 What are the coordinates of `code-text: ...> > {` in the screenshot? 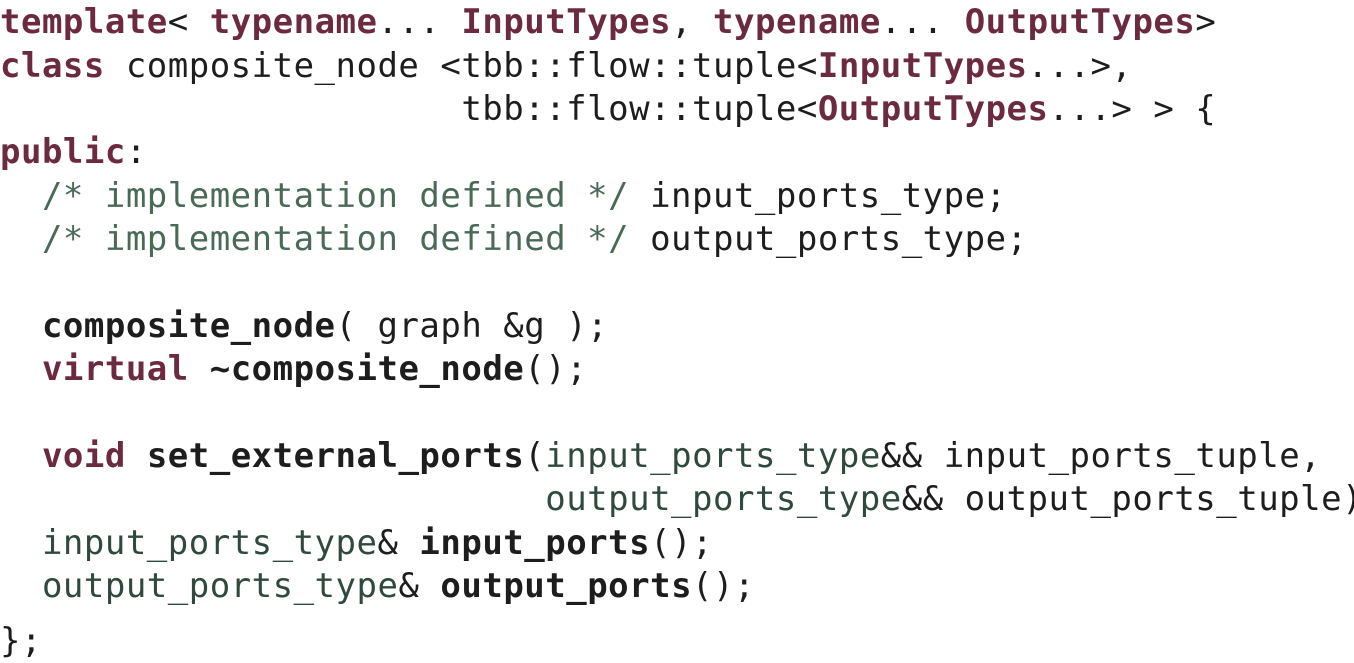 It's located at (1132, 109).